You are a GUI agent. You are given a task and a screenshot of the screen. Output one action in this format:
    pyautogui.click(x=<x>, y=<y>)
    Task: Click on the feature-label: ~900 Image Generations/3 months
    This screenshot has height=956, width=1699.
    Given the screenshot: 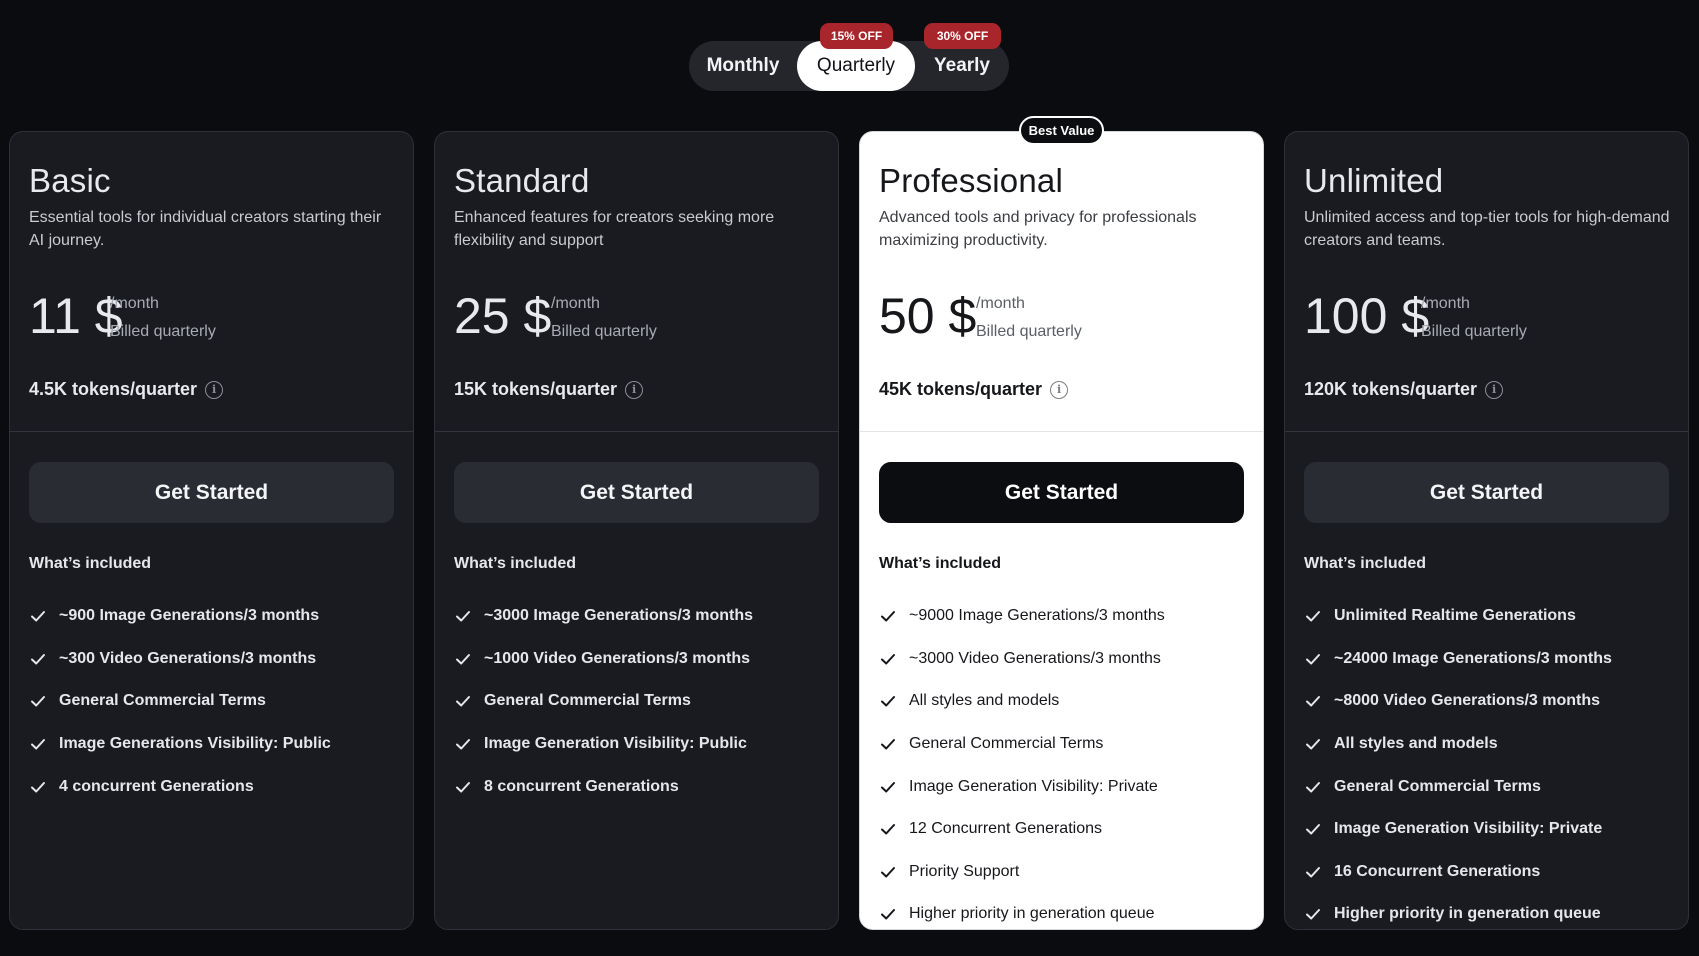 What is the action you would take?
    pyautogui.click(x=189, y=616)
    